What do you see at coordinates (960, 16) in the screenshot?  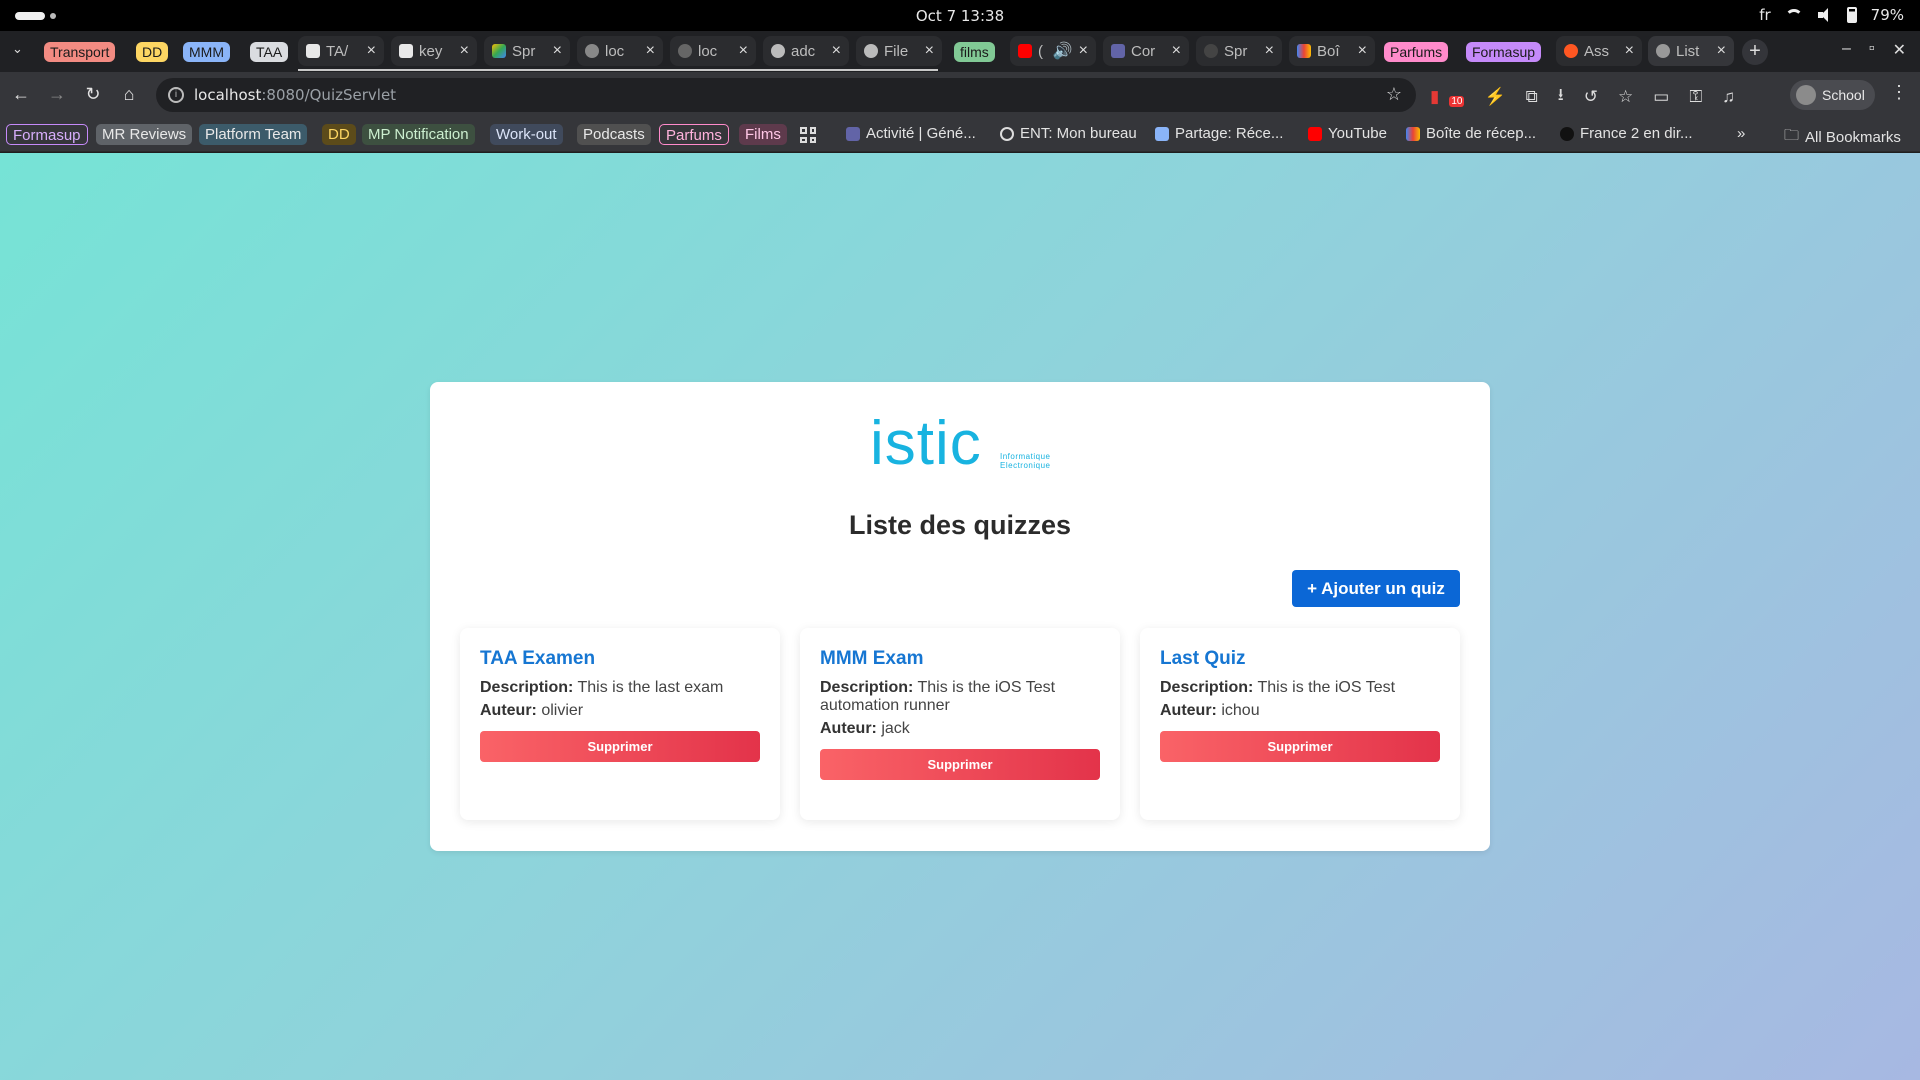 I see `clock: Oct 7 13:38` at bounding box center [960, 16].